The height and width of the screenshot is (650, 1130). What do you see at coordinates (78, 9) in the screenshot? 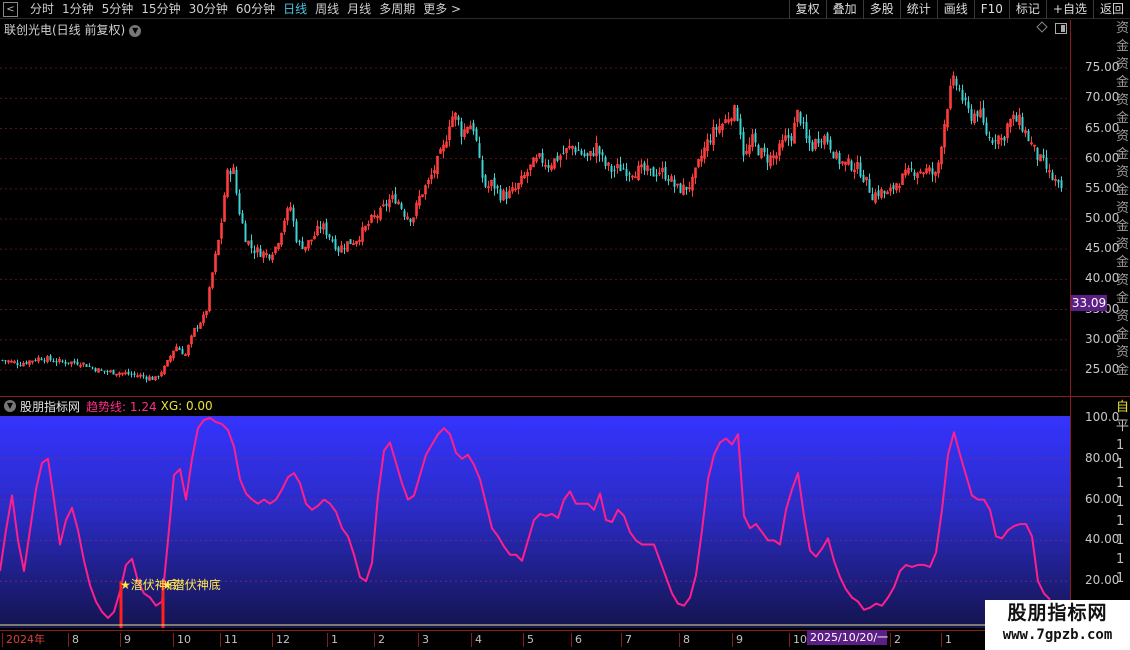
I see `period-tab: 1分钟` at bounding box center [78, 9].